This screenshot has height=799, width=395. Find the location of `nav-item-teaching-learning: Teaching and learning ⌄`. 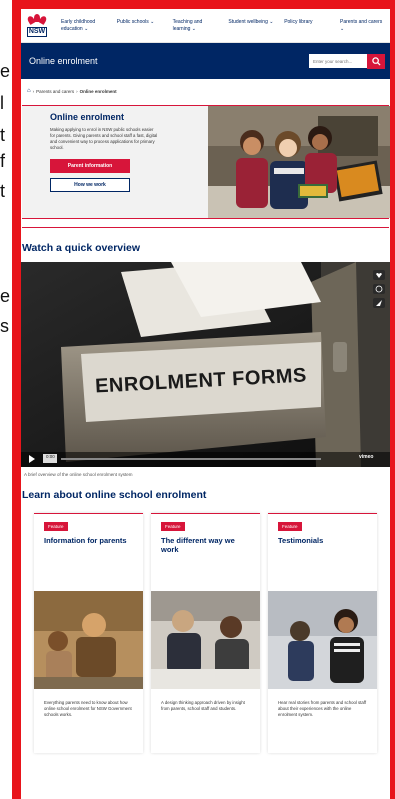

nav-item-teaching-learning: Teaching and learning ⌄ is located at coordinates (196, 26).